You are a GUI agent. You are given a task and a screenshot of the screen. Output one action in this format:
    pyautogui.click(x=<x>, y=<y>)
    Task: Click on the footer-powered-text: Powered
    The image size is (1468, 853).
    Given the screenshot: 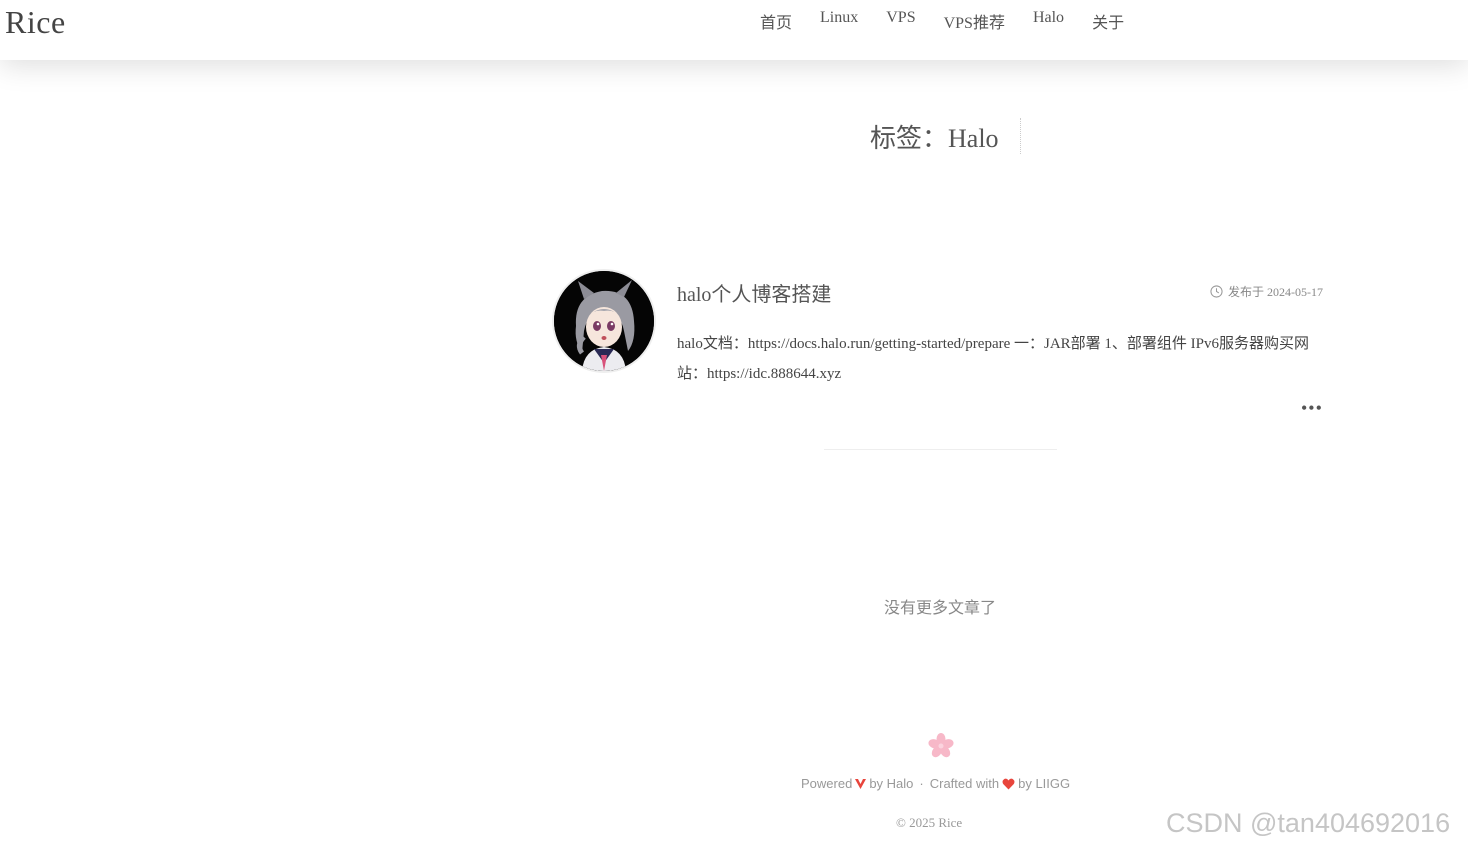 What is the action you would take?
    pyautogui.click(x=827, y=783)
    